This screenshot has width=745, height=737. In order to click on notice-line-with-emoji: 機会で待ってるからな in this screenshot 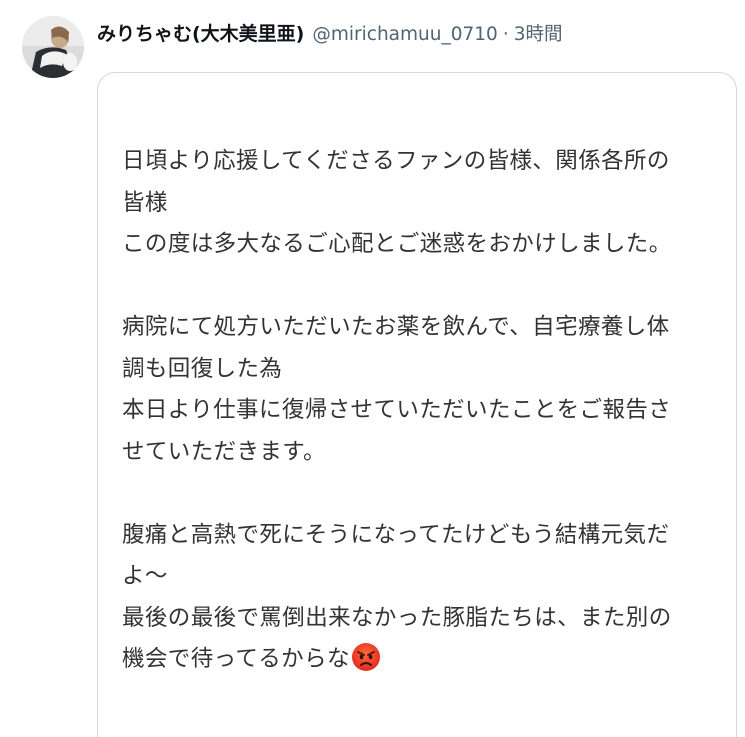, I will do `click(422, 660)`.